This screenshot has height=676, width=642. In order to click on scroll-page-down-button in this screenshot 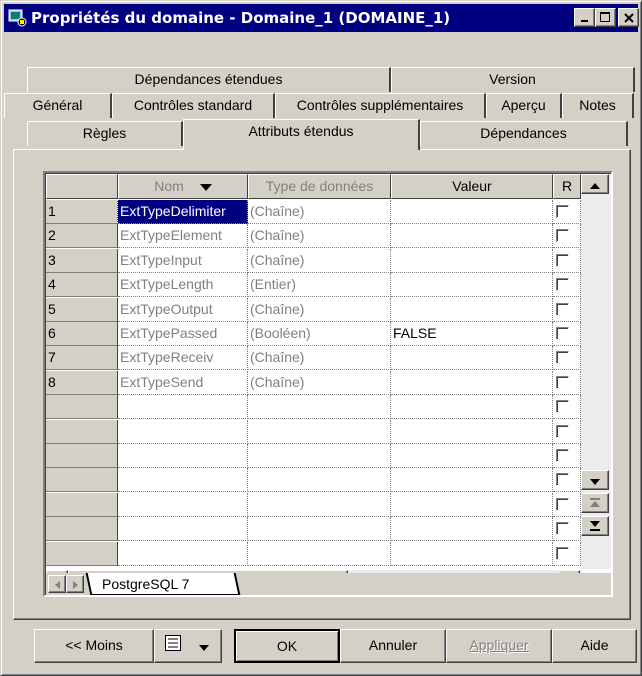, I will do `click(595, 526)`.